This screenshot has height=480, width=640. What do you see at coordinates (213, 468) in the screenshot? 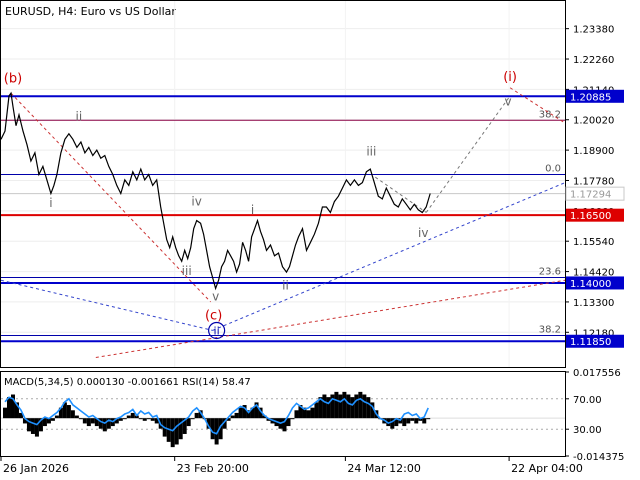
I see `time-tick-label: 23 Feb 20:00` at bounding box center [213, 468].